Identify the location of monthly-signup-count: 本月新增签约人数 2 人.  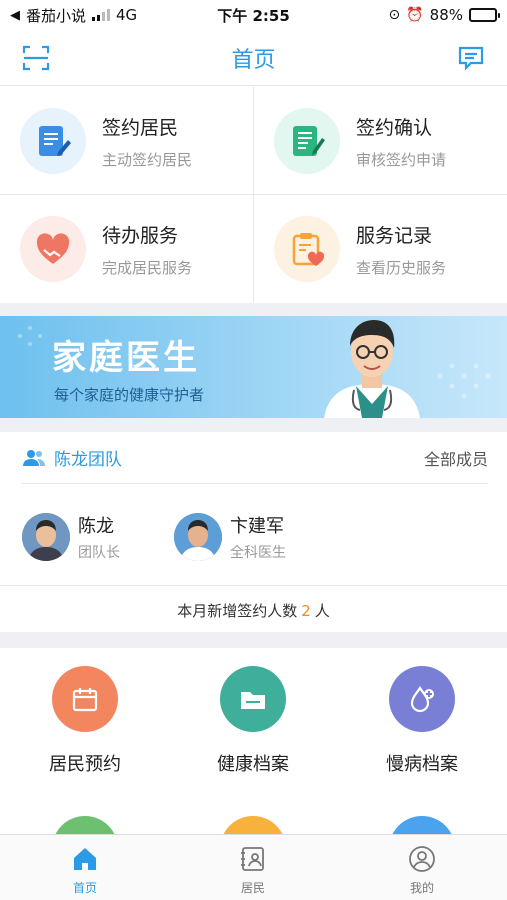
(253, 610).